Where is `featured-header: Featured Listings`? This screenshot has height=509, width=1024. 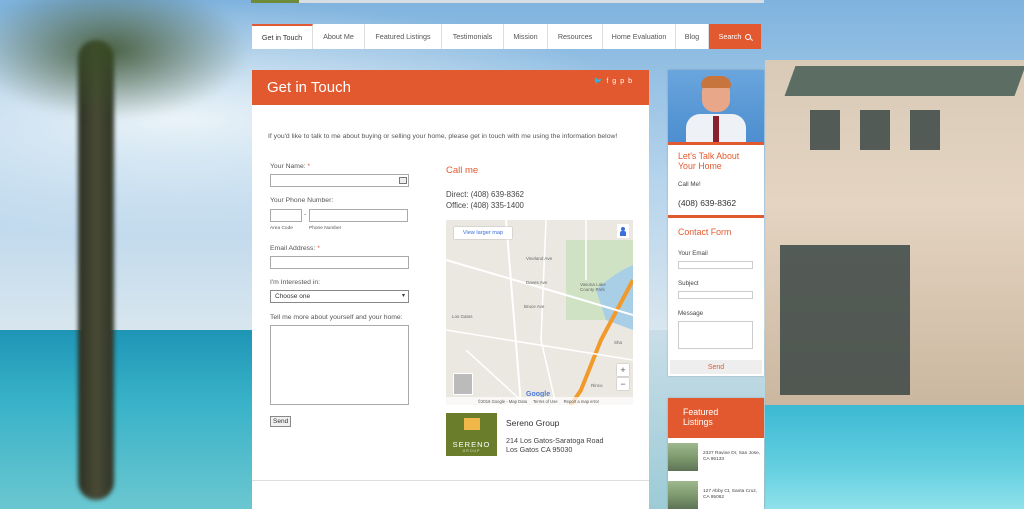 featured-header: Featured Listings is located at coordinates (716, 418).